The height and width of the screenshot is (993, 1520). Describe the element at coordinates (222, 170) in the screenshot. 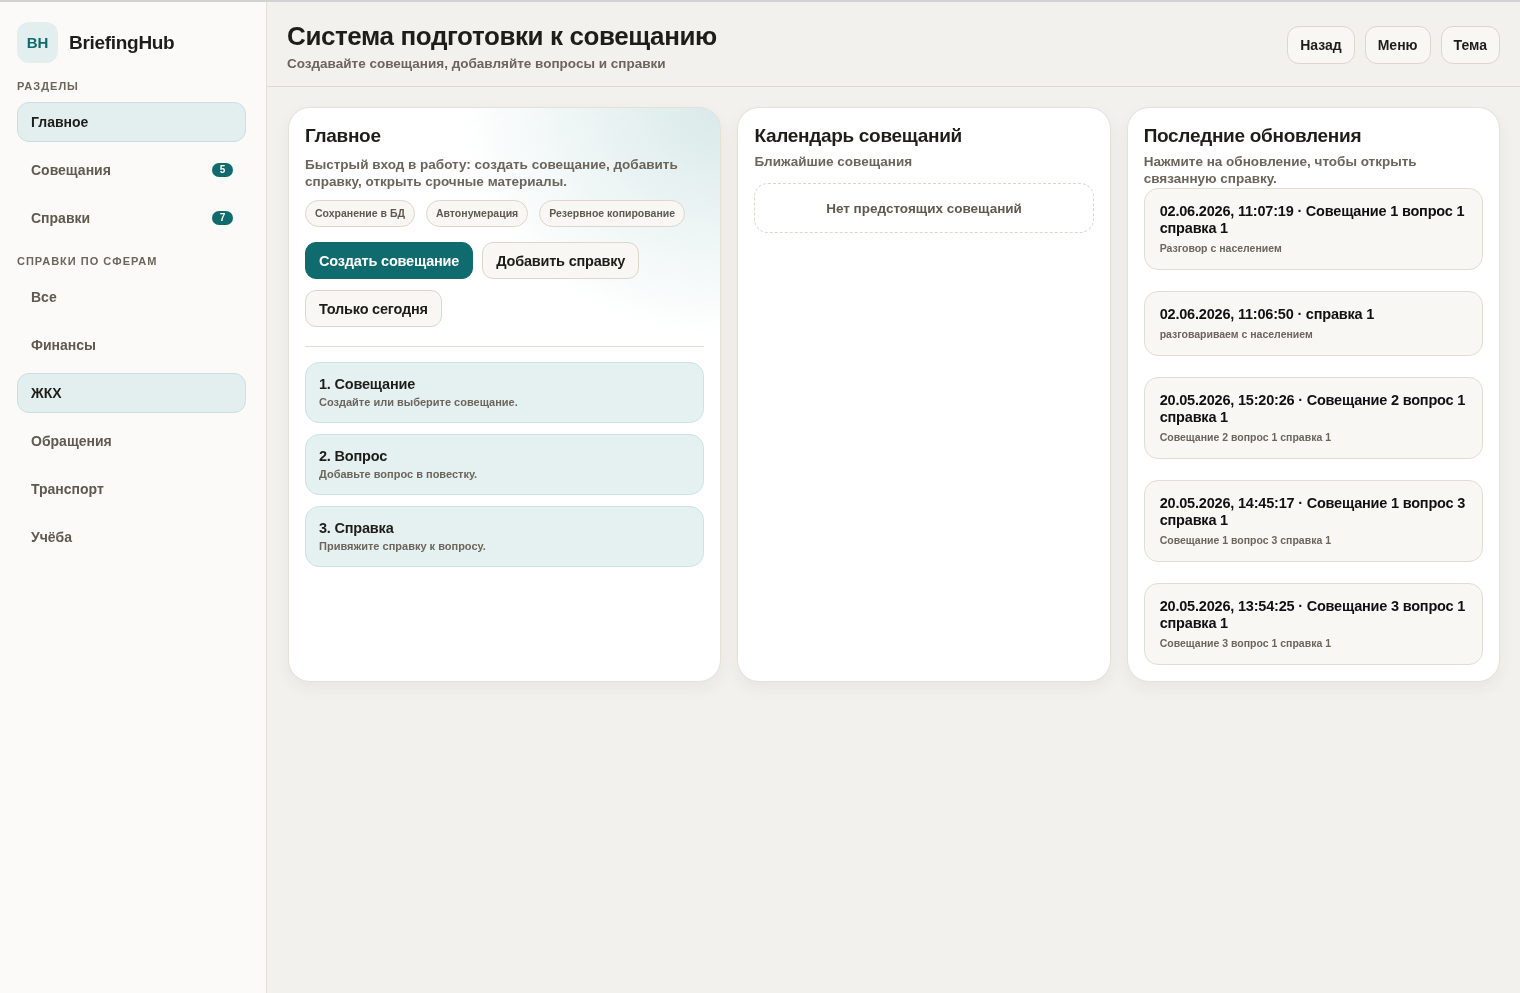

I see `count-badge: 5` at that location.